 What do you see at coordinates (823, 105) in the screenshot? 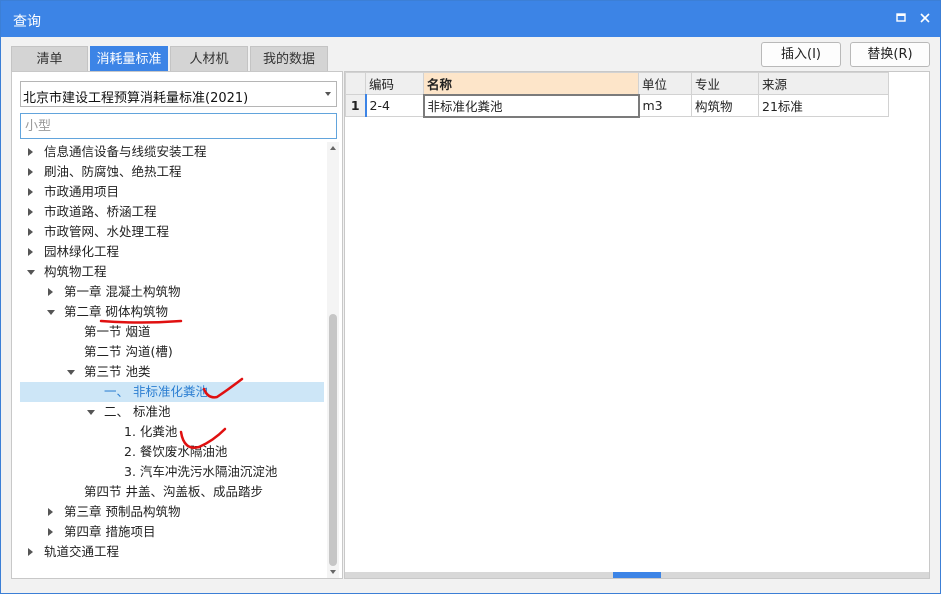
I see `cell-source: 21标准` at bounding box center [823, 105].